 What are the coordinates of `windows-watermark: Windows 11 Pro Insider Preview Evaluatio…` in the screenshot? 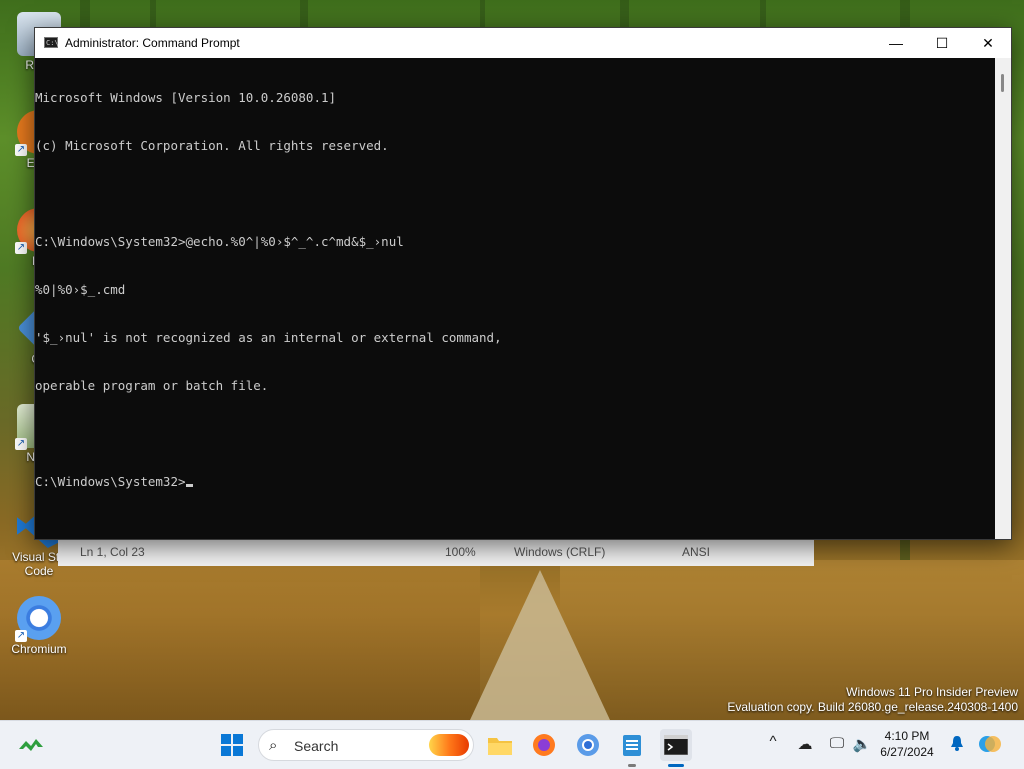 It's located at (872, 700).